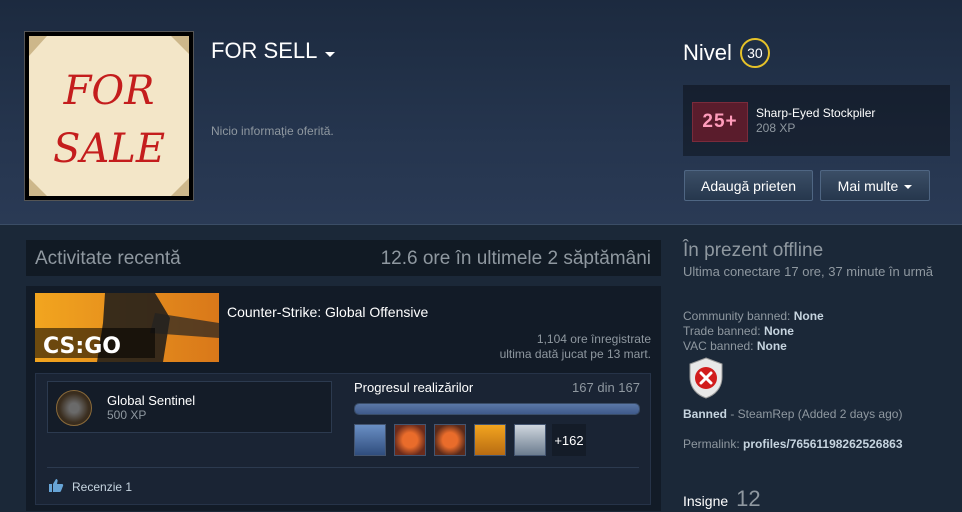 The height and width of the screenshot is (512, 962). I want to click on badges-count: 12, so click(748, 498).